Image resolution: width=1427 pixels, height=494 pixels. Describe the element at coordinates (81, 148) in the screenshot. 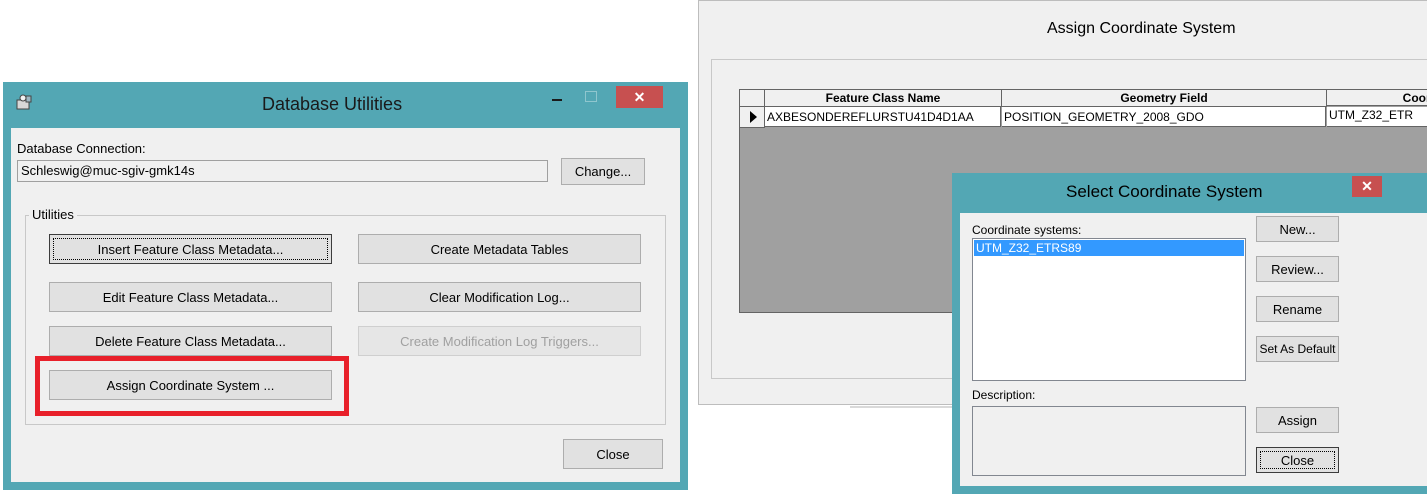

I see `connection-label: Database Connection:` at that location.